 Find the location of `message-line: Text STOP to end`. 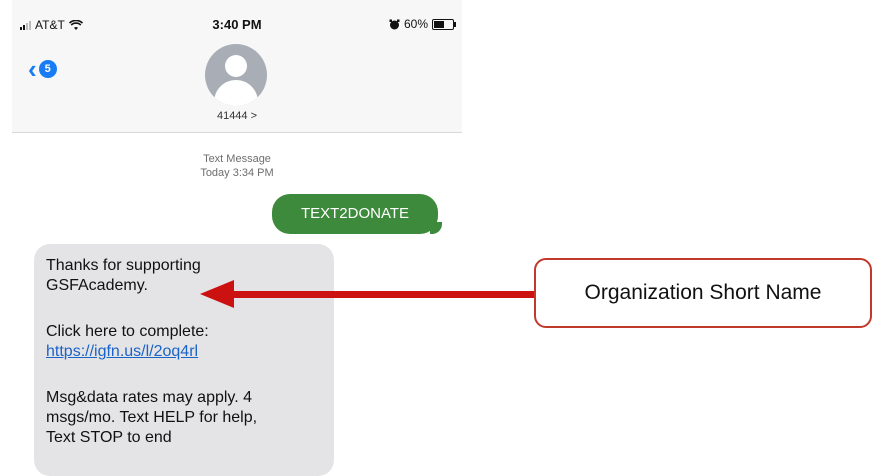

message-line: Text STOP to end is located at coordinates (109, 437).